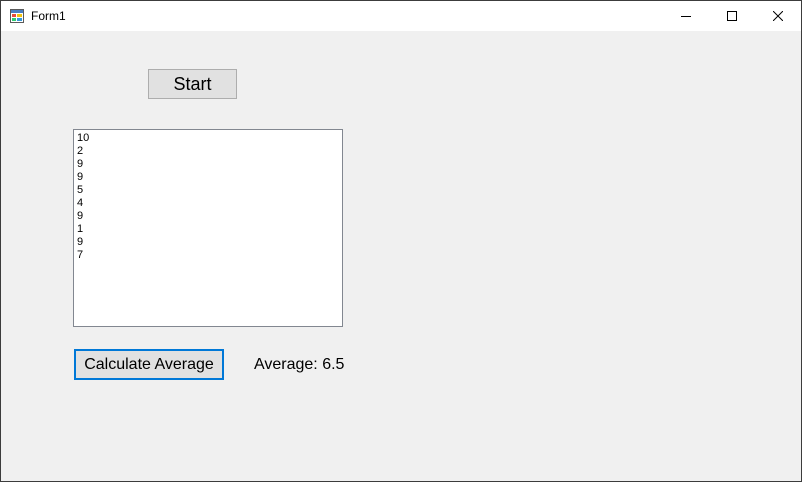  I want to click on title-bar: Form1, so click(401, 16).